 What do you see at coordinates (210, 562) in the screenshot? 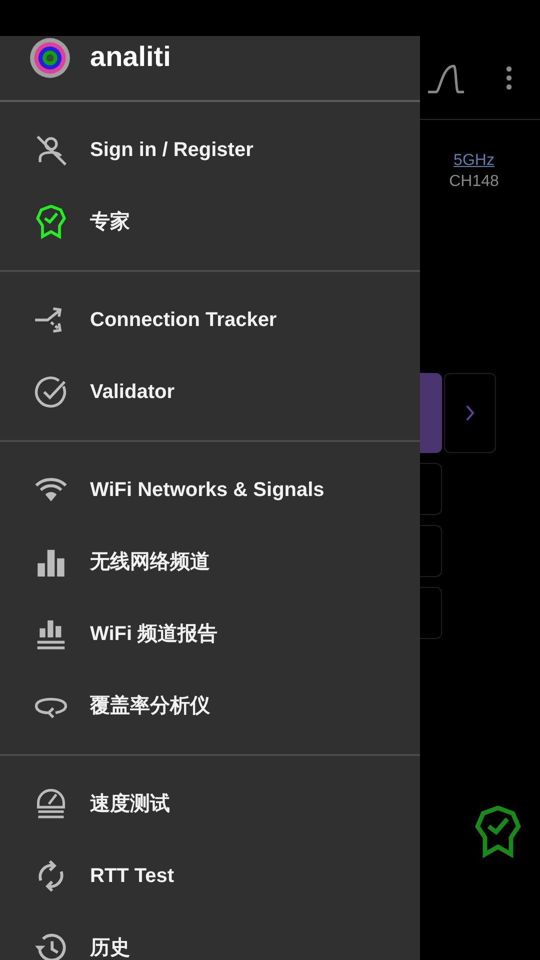
I see `menu-item: 无线网络频道` at bounding box center [210, 562].